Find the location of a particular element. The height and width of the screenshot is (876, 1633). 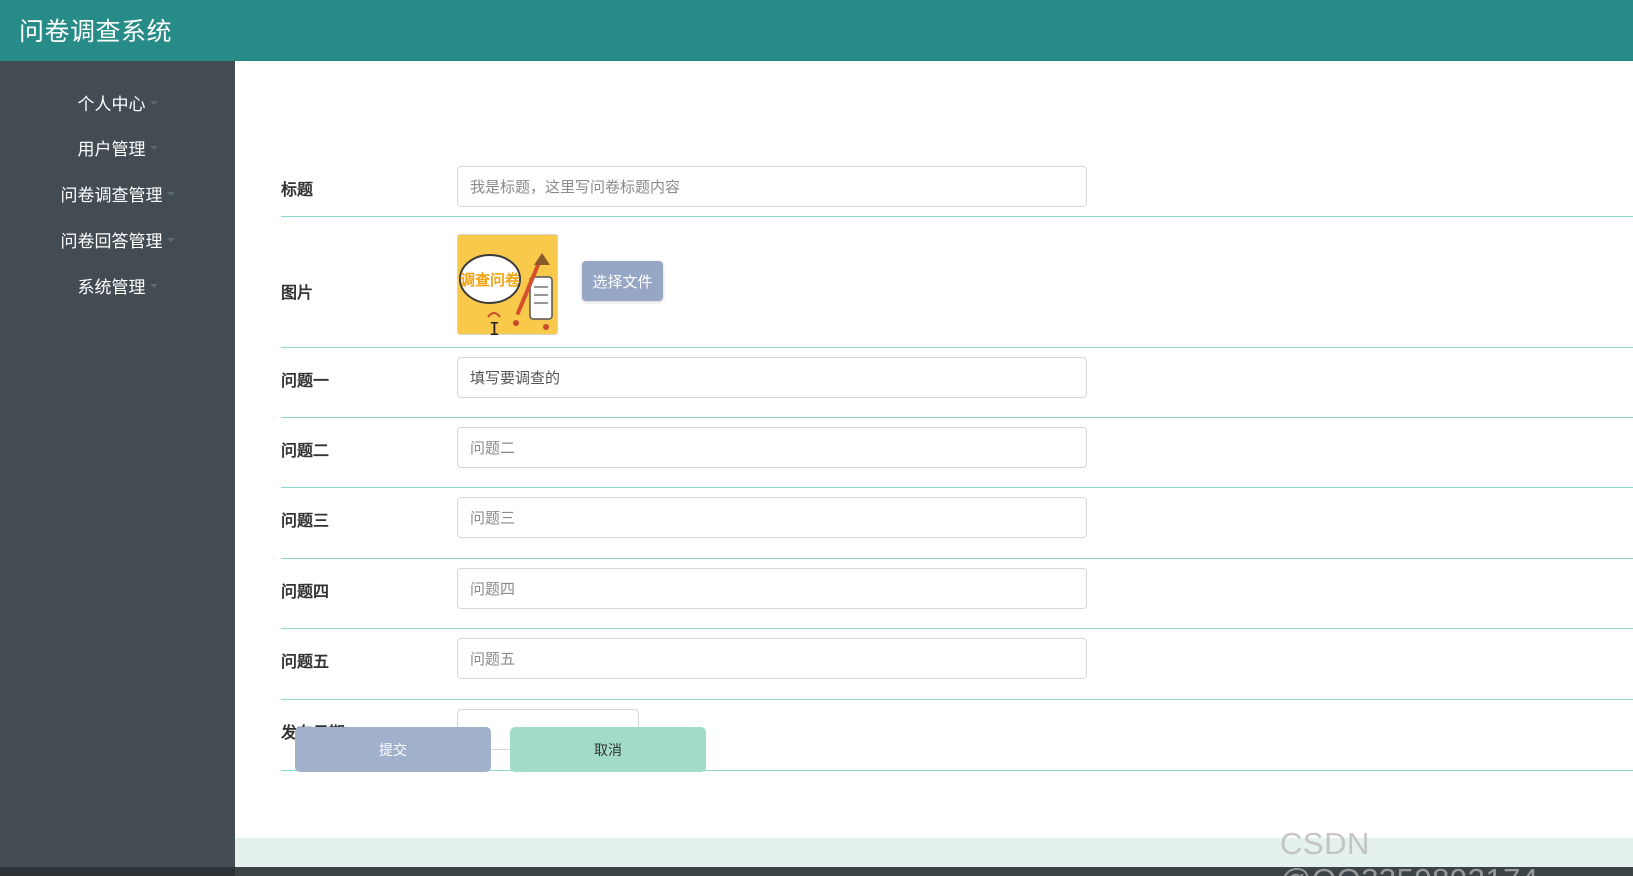

watermark: CSDN @QQ3359892174 is located at coordinates (1409, 851).